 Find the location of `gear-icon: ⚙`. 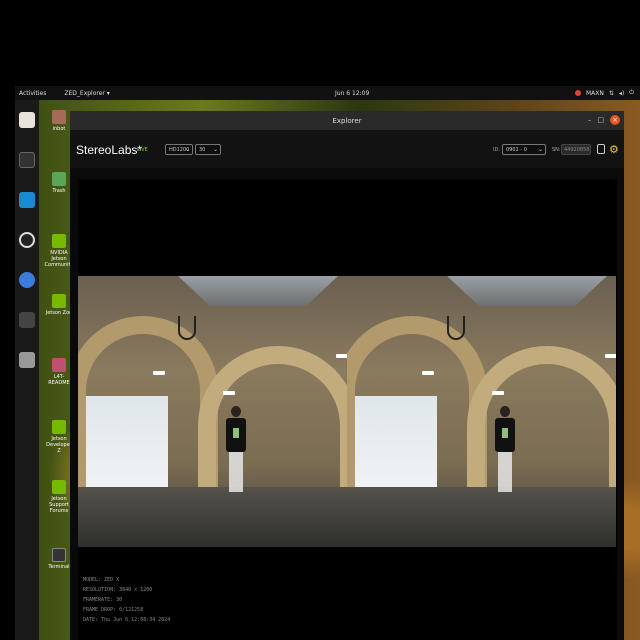

gear-icon: ⚙ is located at coordinates (614, 149).